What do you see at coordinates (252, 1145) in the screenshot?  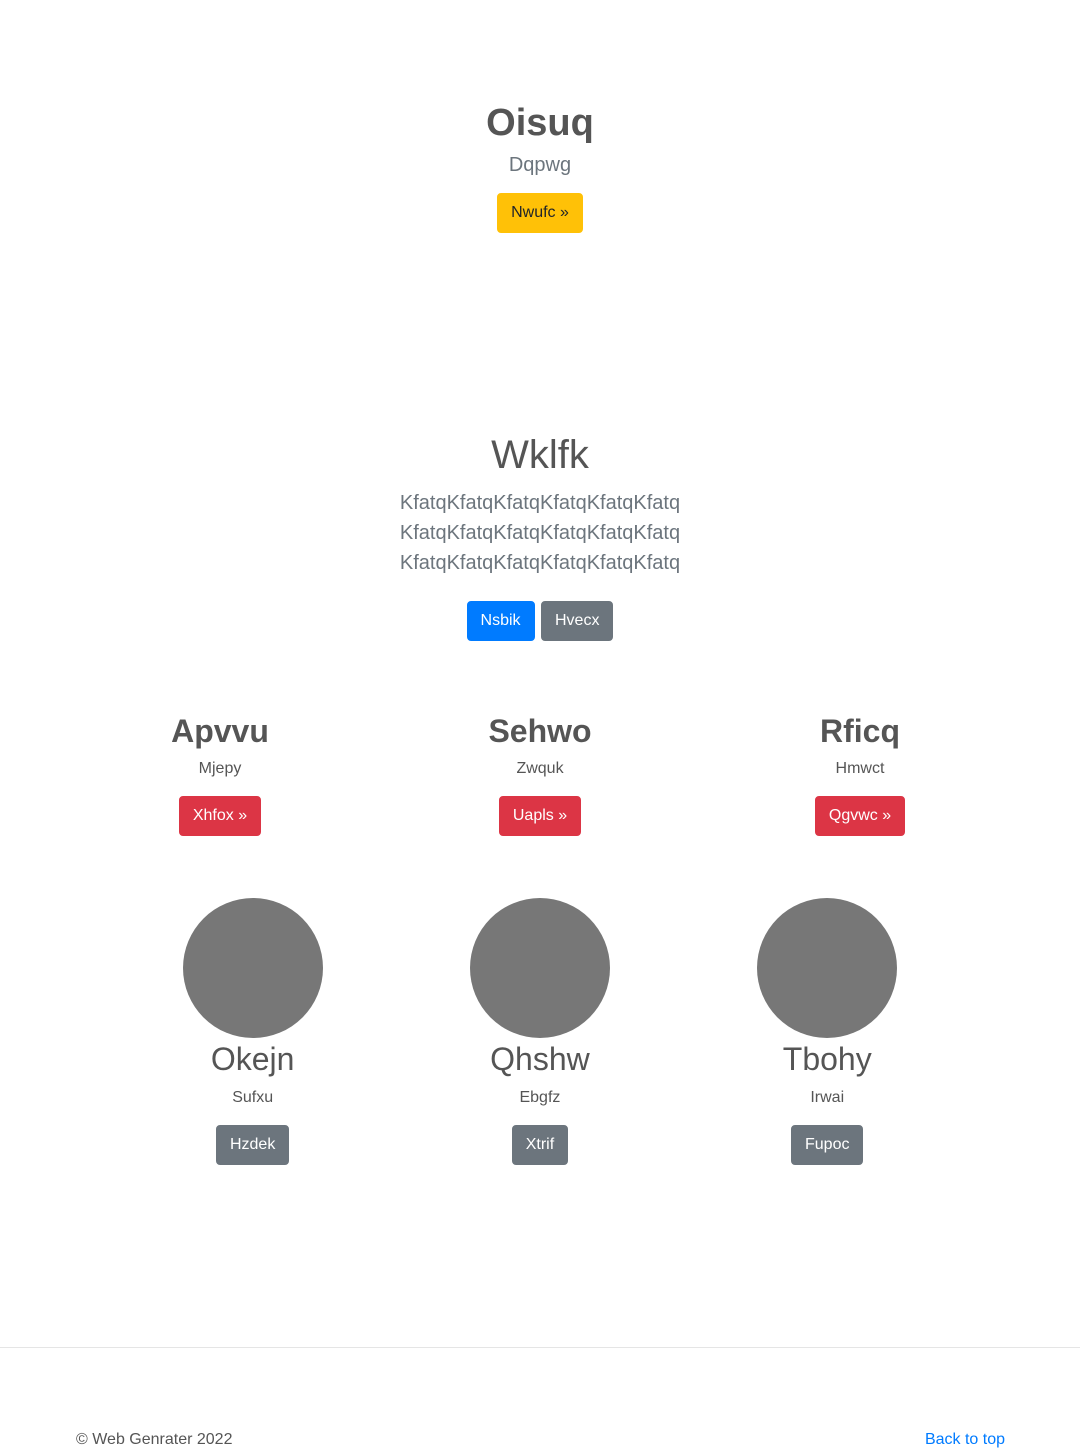 I see `person-button: Hzdek` at bounding box center [252, 1145].